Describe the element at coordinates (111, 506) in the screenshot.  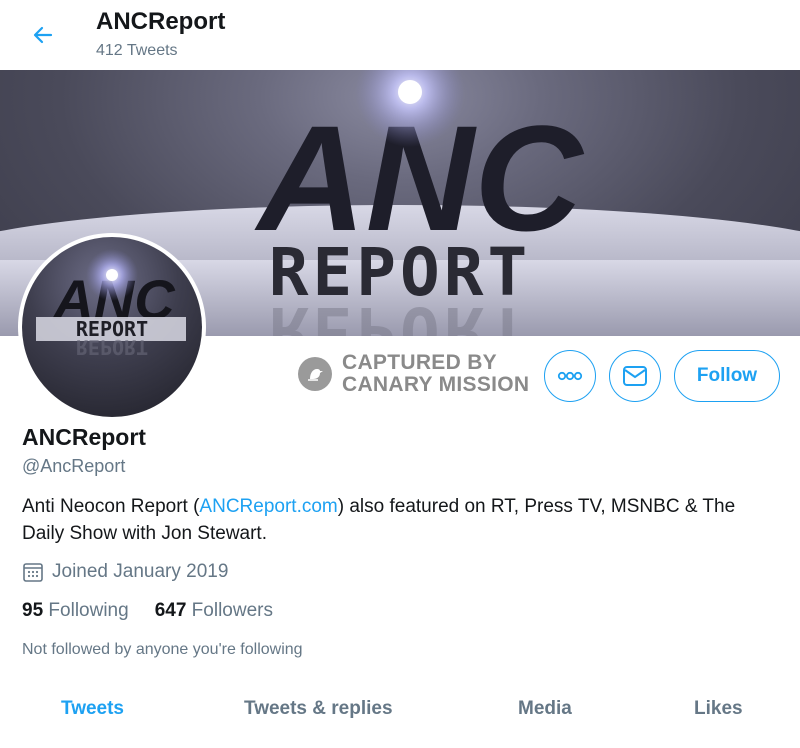
I see `bio-text-prefix: Anti Neocon Report (` at that location.